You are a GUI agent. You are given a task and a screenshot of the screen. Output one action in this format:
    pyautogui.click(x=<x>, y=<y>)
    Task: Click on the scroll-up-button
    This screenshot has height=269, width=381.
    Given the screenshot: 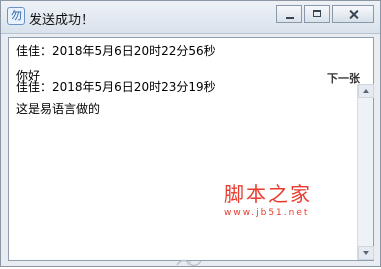 What is the action you would take?
    pyautogui.click(x=366, y=91)
    